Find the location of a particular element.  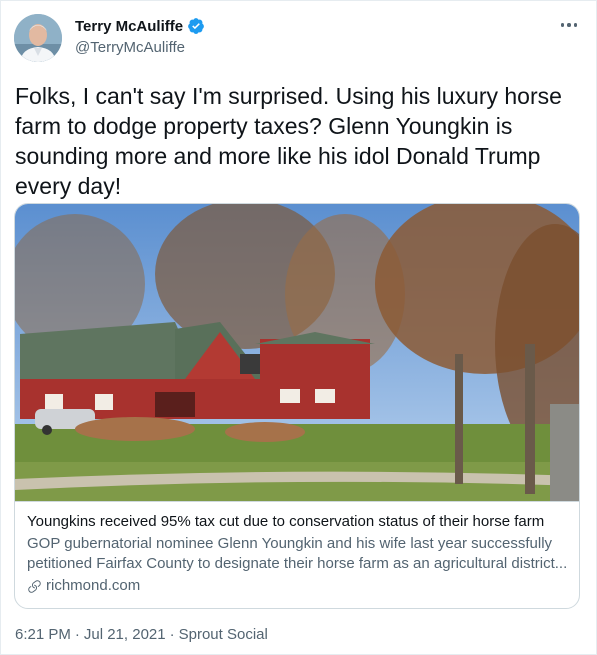

avatar is located at coordinates (38, 38).